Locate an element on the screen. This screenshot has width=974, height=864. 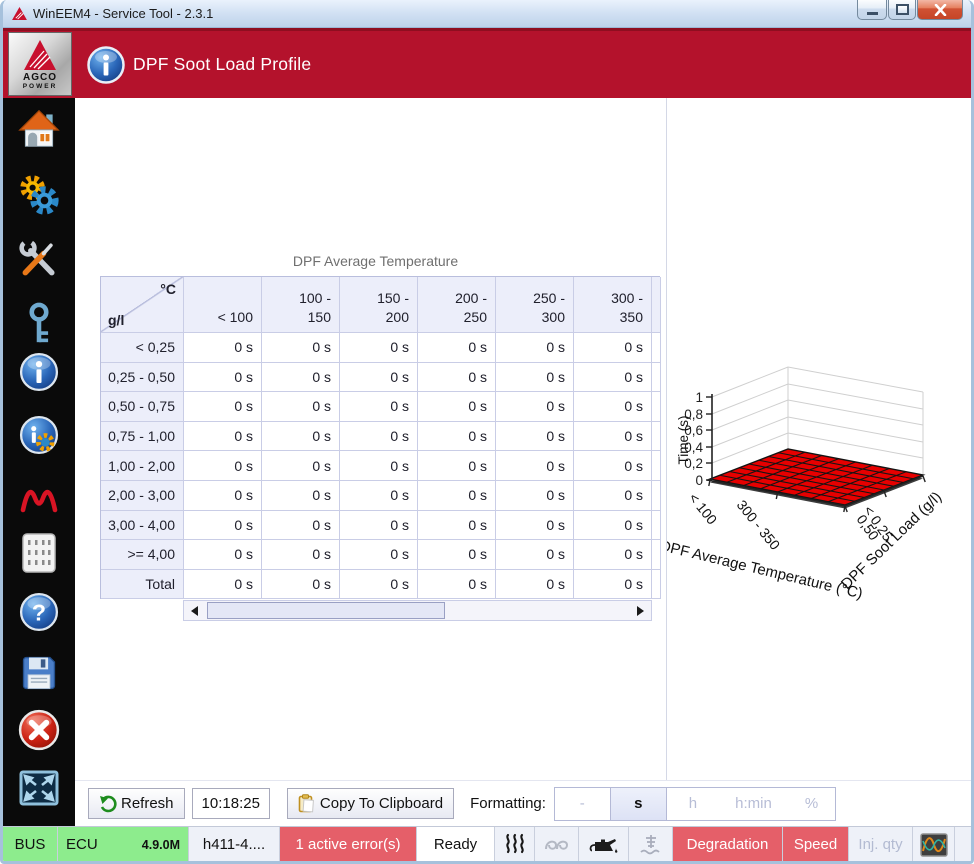
row-label: 3,00 - 4,00 is located at coordinates (142, 525).